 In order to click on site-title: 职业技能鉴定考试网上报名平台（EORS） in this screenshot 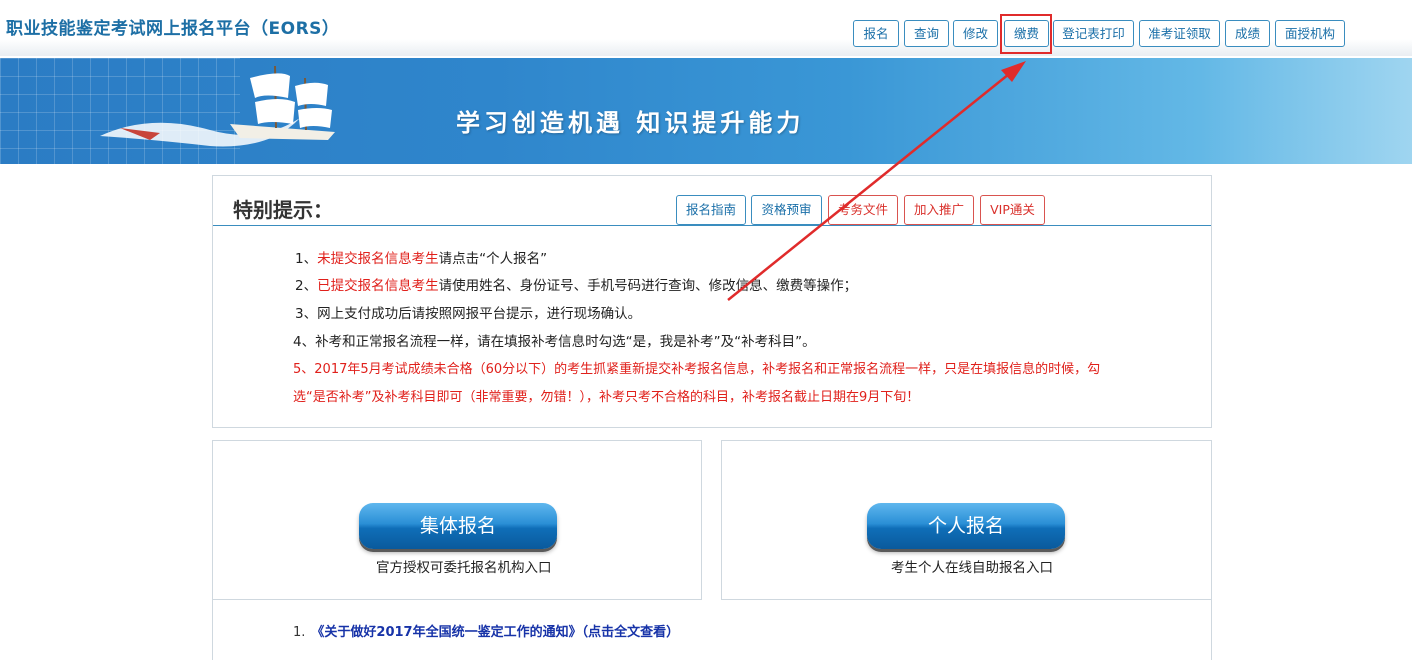, I will do `click(173, 29)`.